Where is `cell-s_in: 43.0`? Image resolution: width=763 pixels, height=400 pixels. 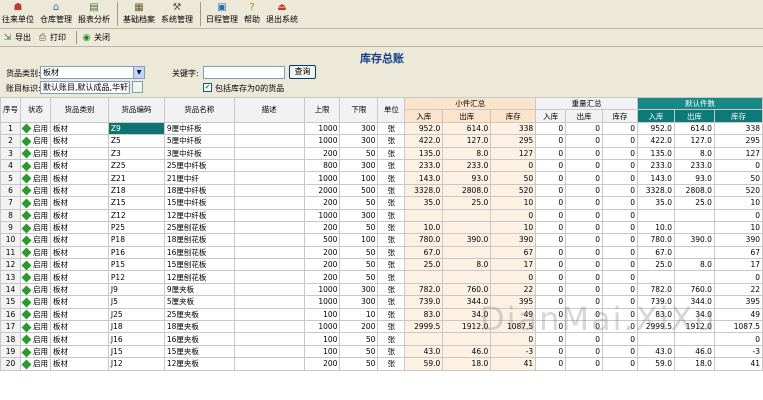
cell-s_in: 43.0 is located at coordinates (424, 351).